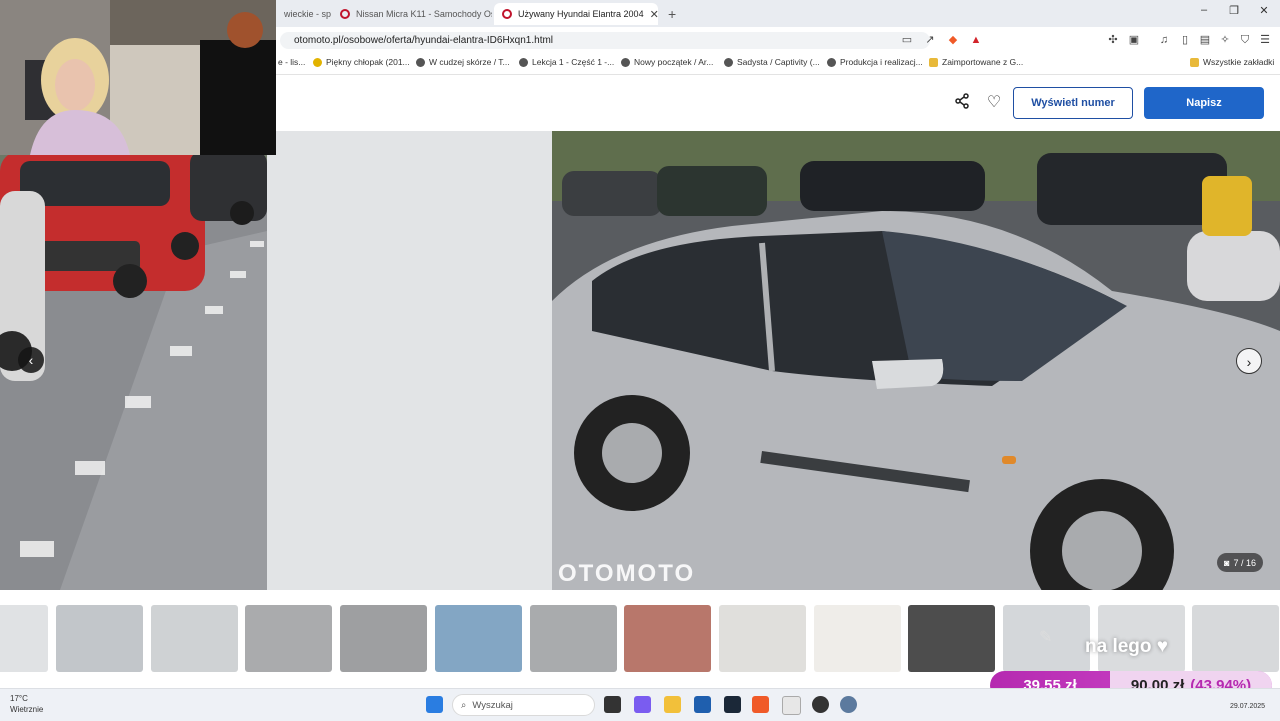 The width and height of the screenshot is (1280, 721). I want to click on media-icon: ♫, so click(1164, 40).